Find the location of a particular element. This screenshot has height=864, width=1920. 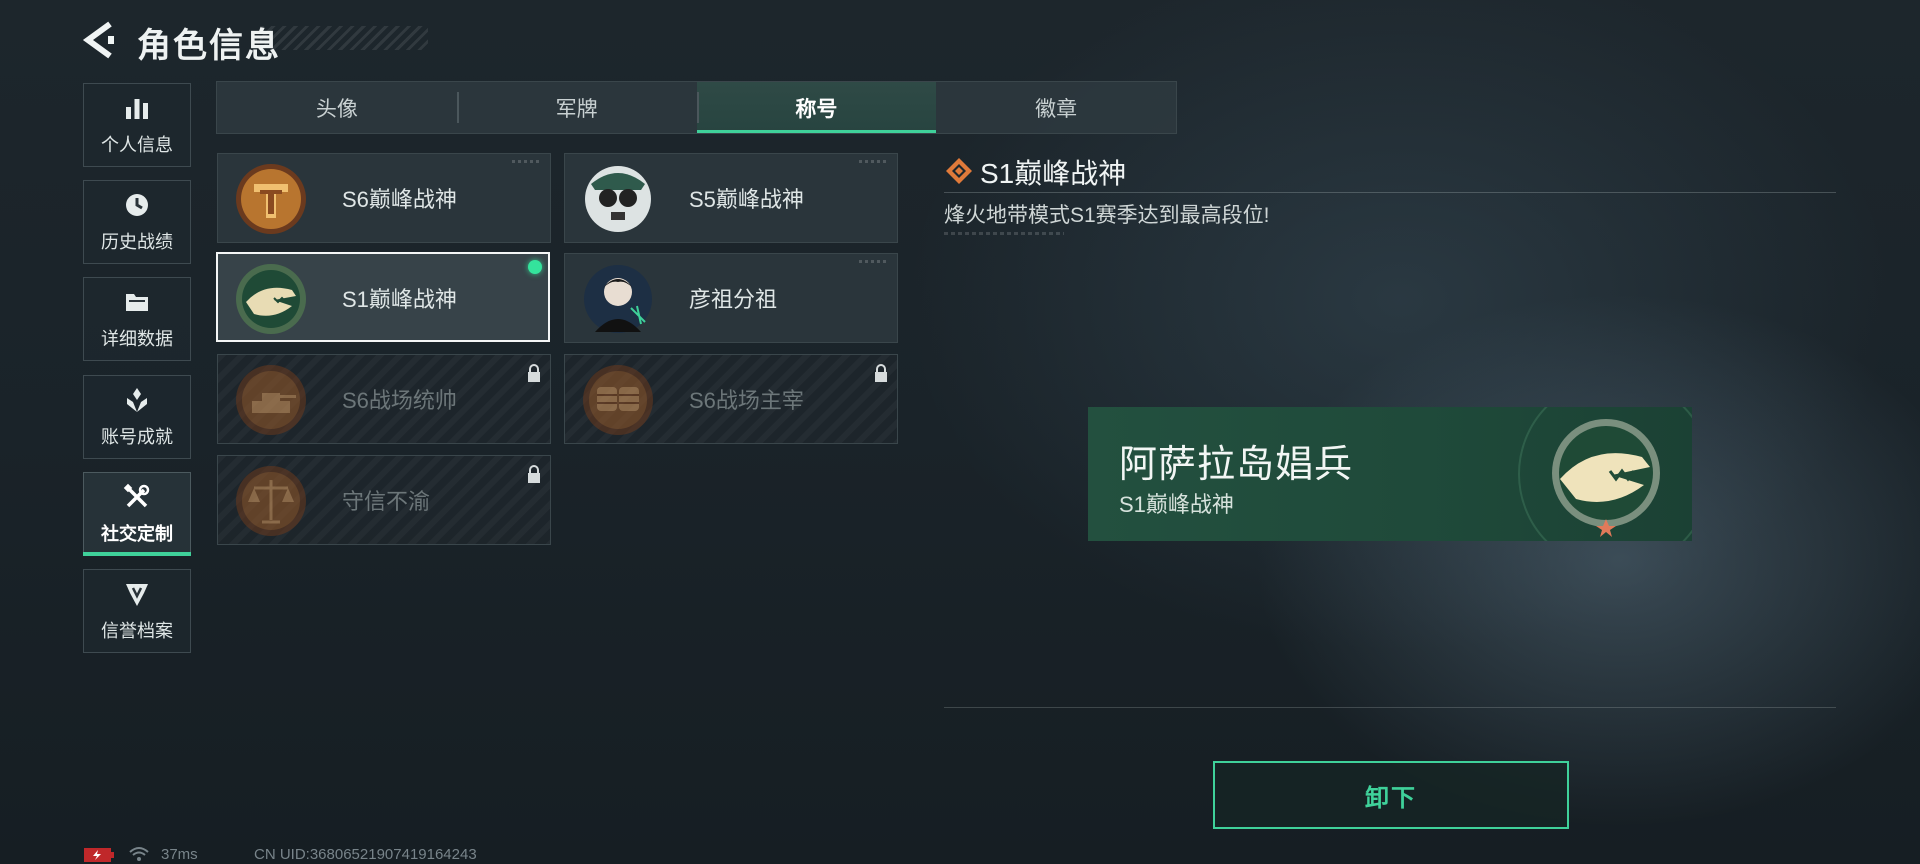

title-label: S1巅峰战神 is located at coordinates (399, 299).